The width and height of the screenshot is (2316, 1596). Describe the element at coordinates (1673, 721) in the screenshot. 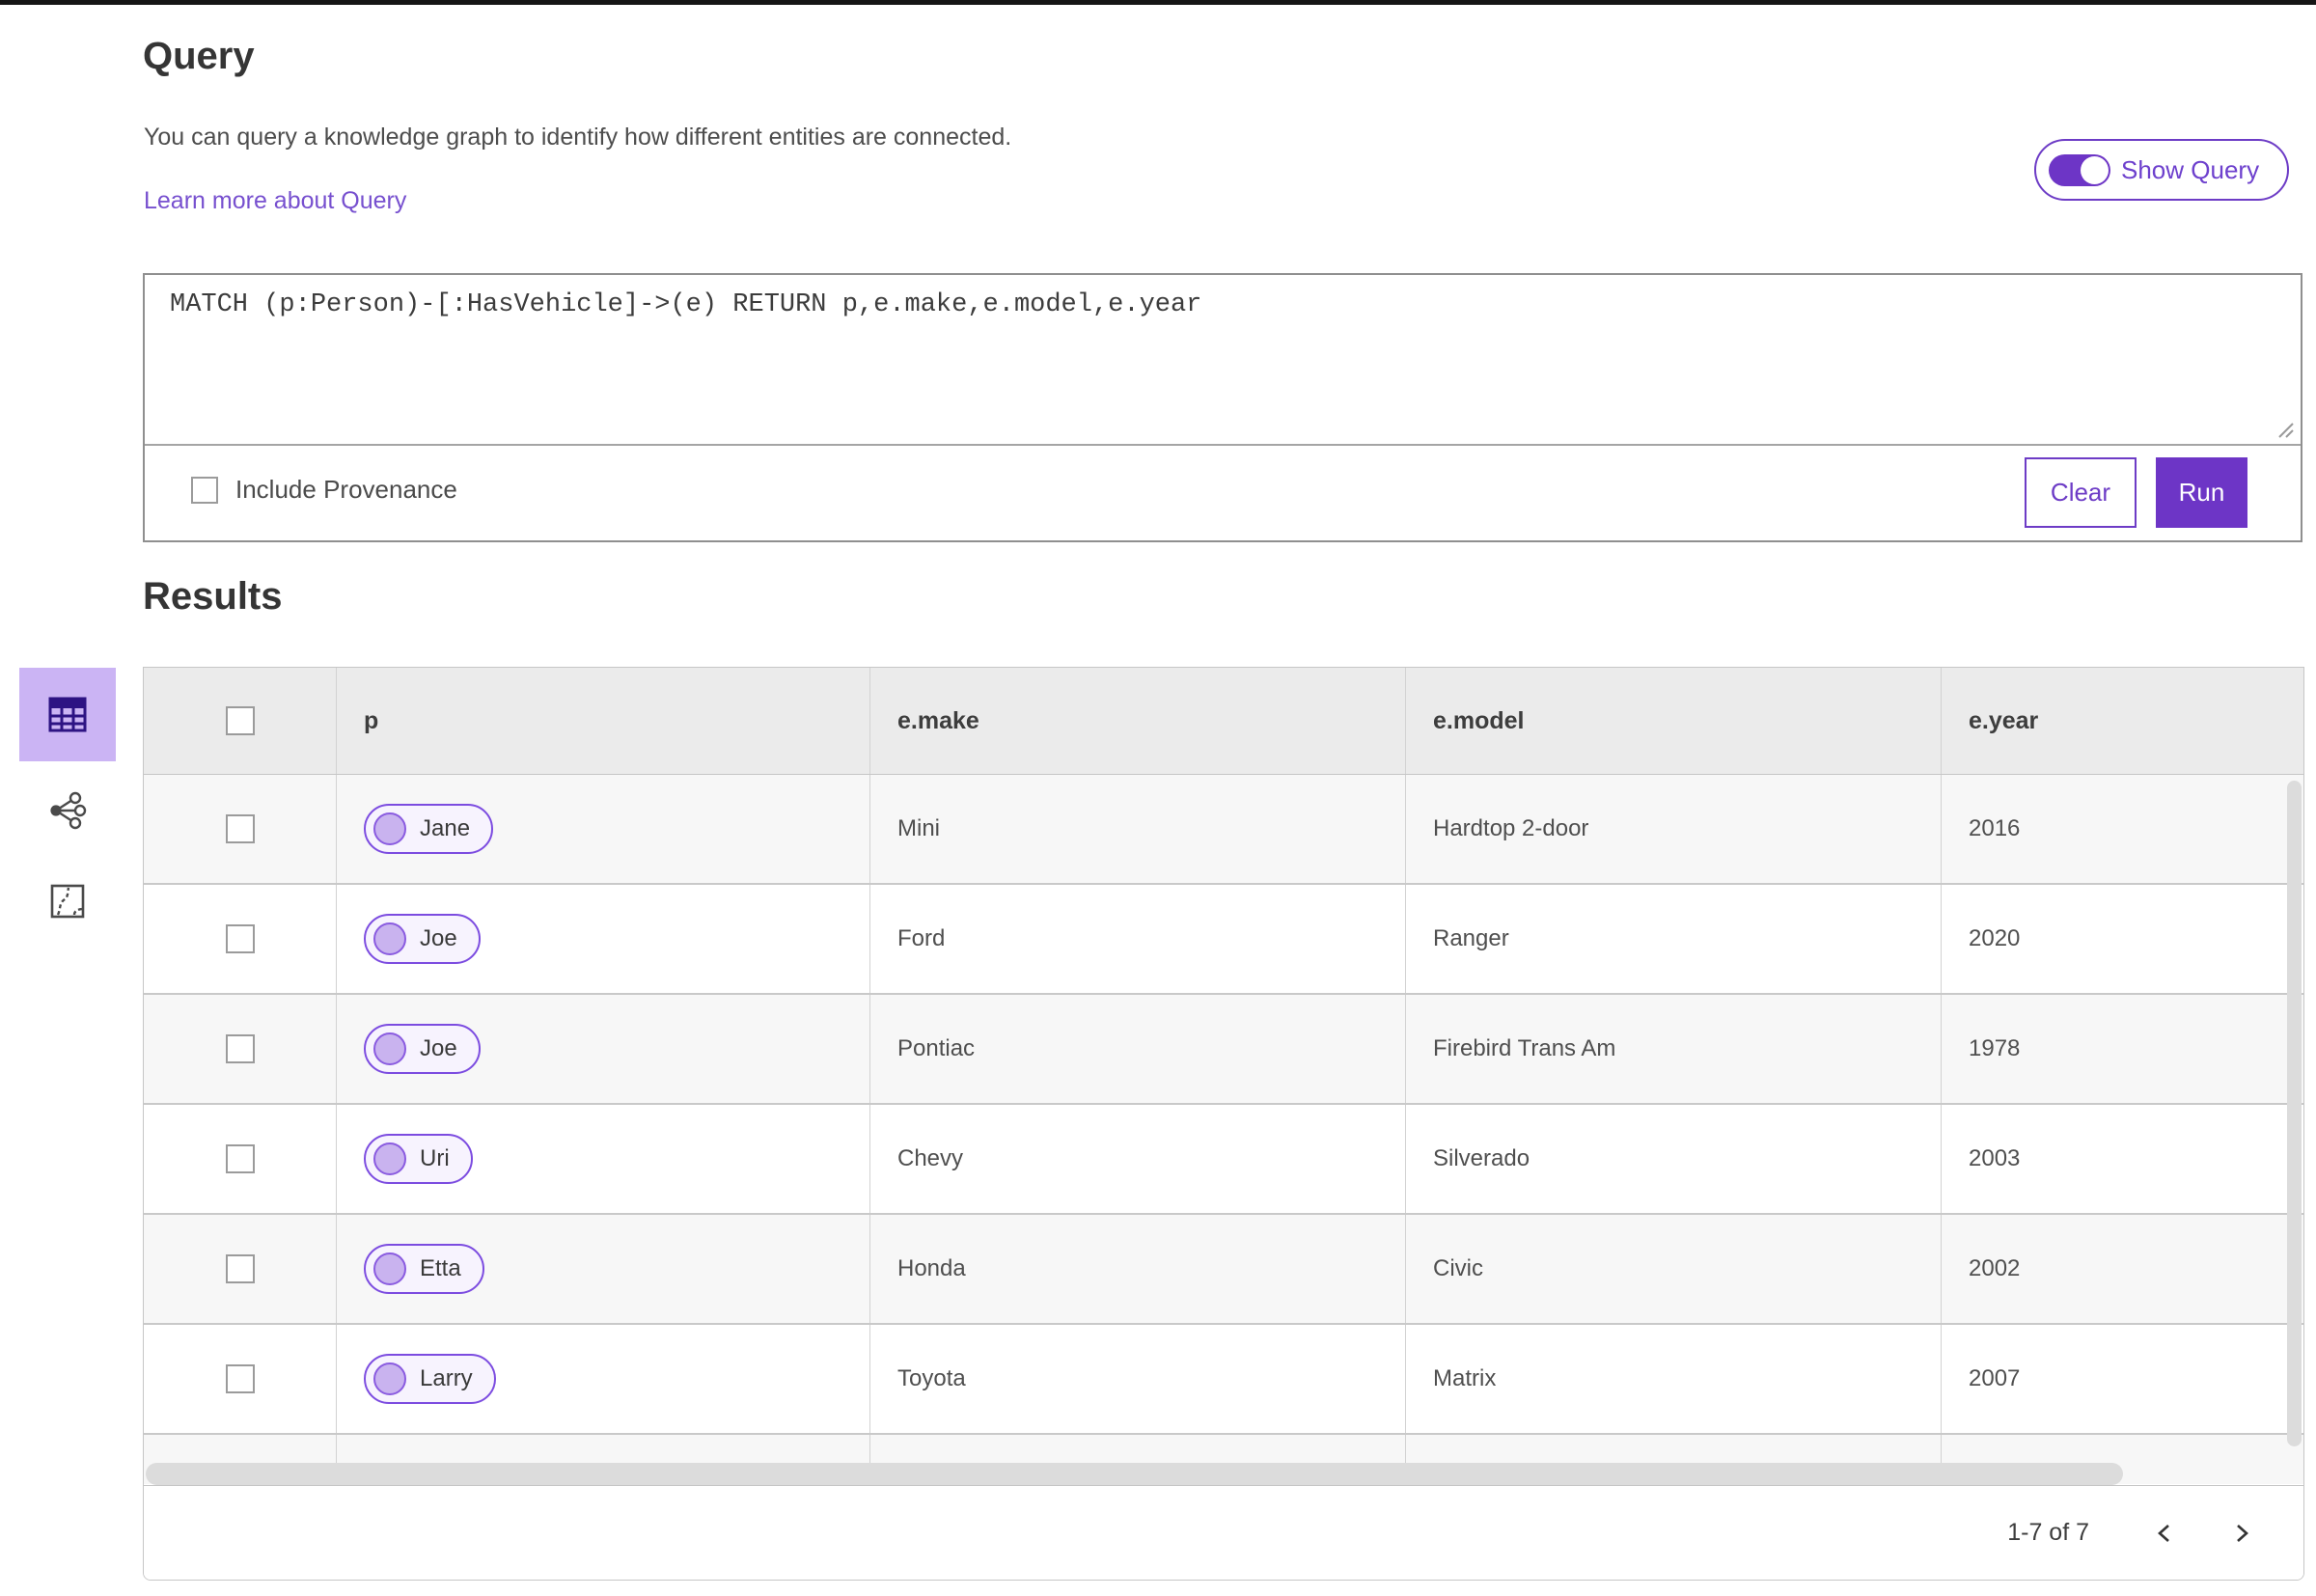

I see `column-header-e-model: e.model` at that location.